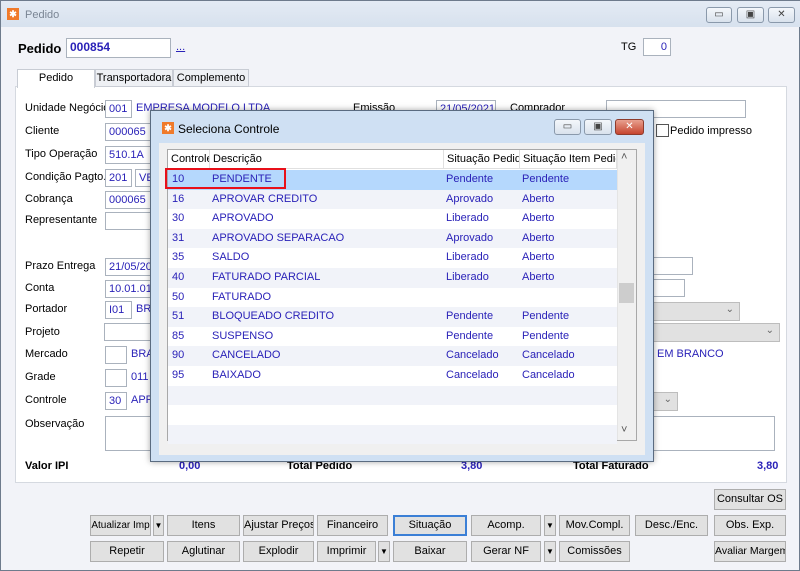 The image size is (800, 571). I want to click on controle-input: 30, so click(116, 401).